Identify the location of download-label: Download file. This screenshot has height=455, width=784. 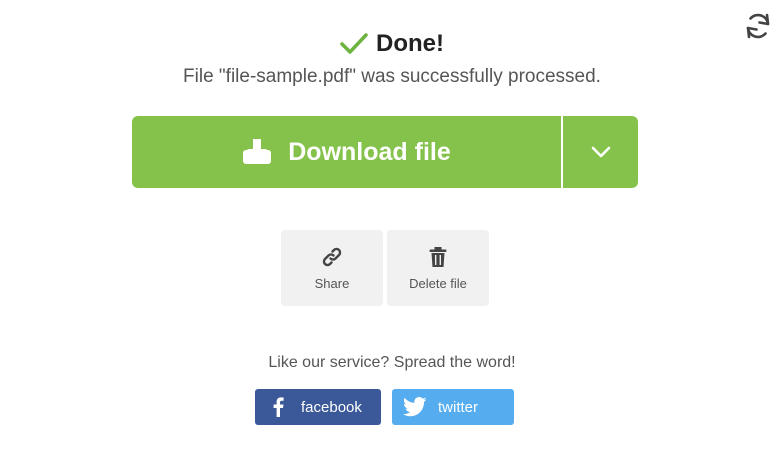
(369, 151).